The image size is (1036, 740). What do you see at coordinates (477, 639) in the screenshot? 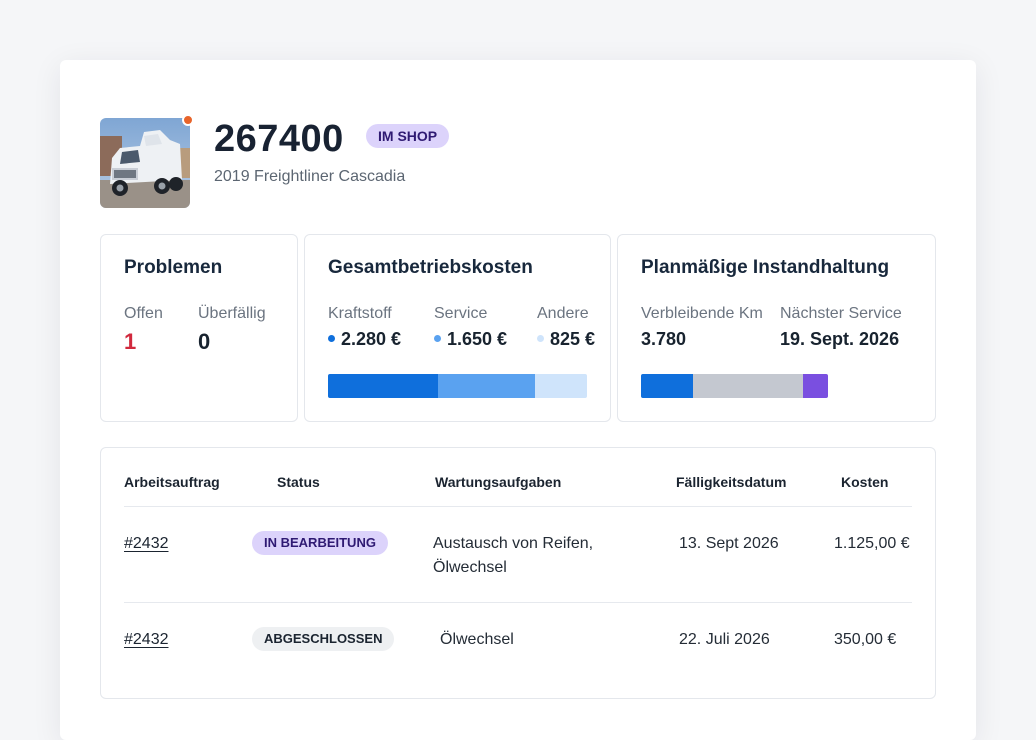
I see `task-text: Ölwechsel` at bounding box center [477, 639].